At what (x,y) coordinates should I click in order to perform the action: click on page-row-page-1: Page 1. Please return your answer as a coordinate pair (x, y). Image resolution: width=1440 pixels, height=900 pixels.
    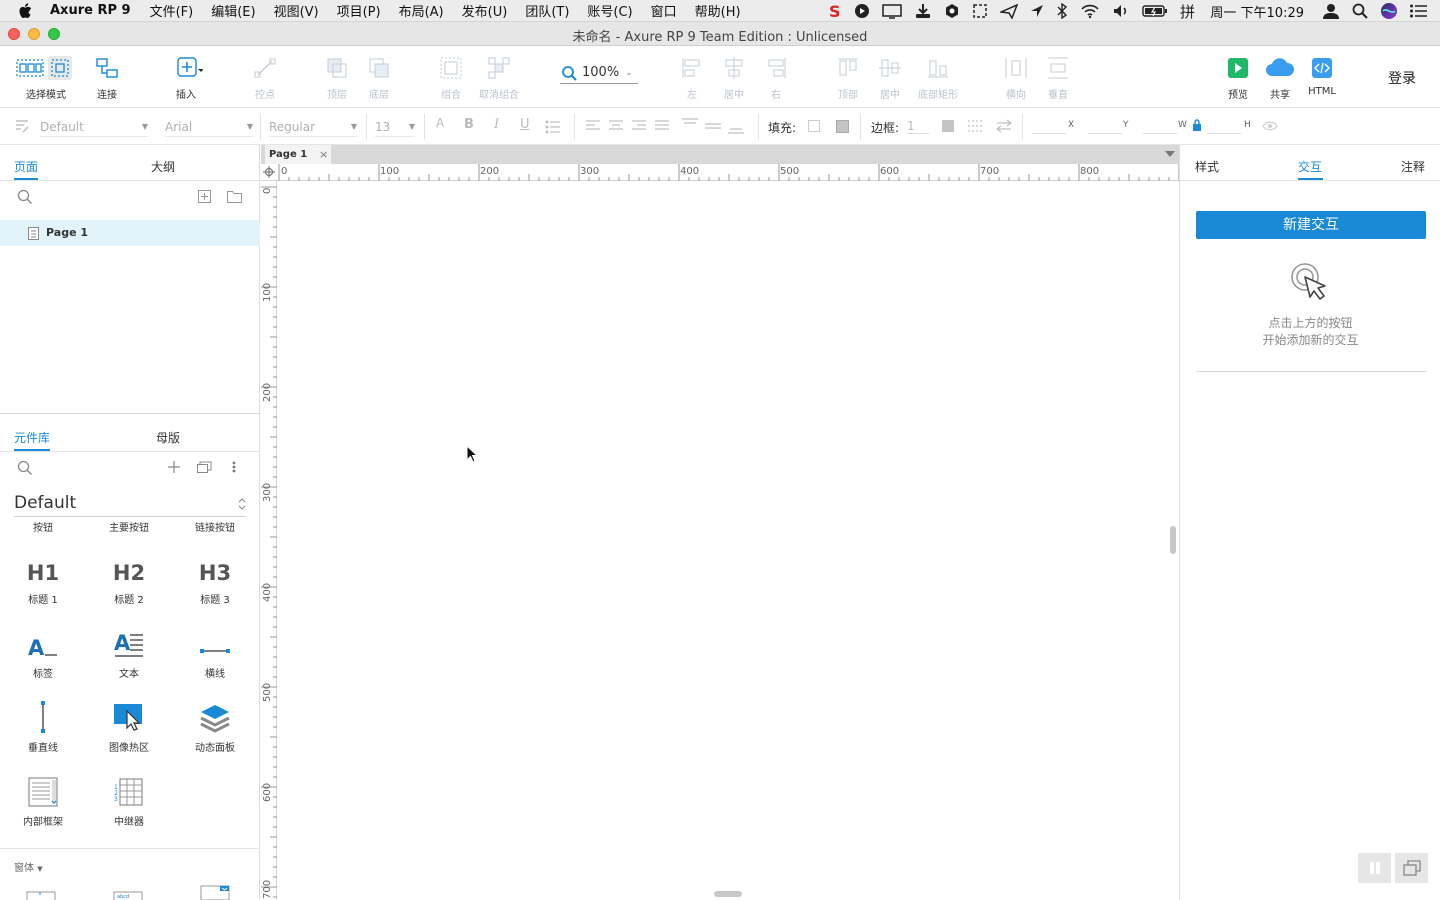
    Looking at the image, I should click on (130, 233).